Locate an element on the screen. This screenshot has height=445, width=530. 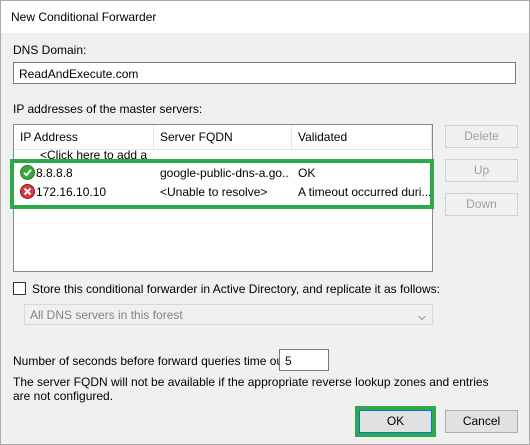
up-button: Up is located at coordinates (481, 170).